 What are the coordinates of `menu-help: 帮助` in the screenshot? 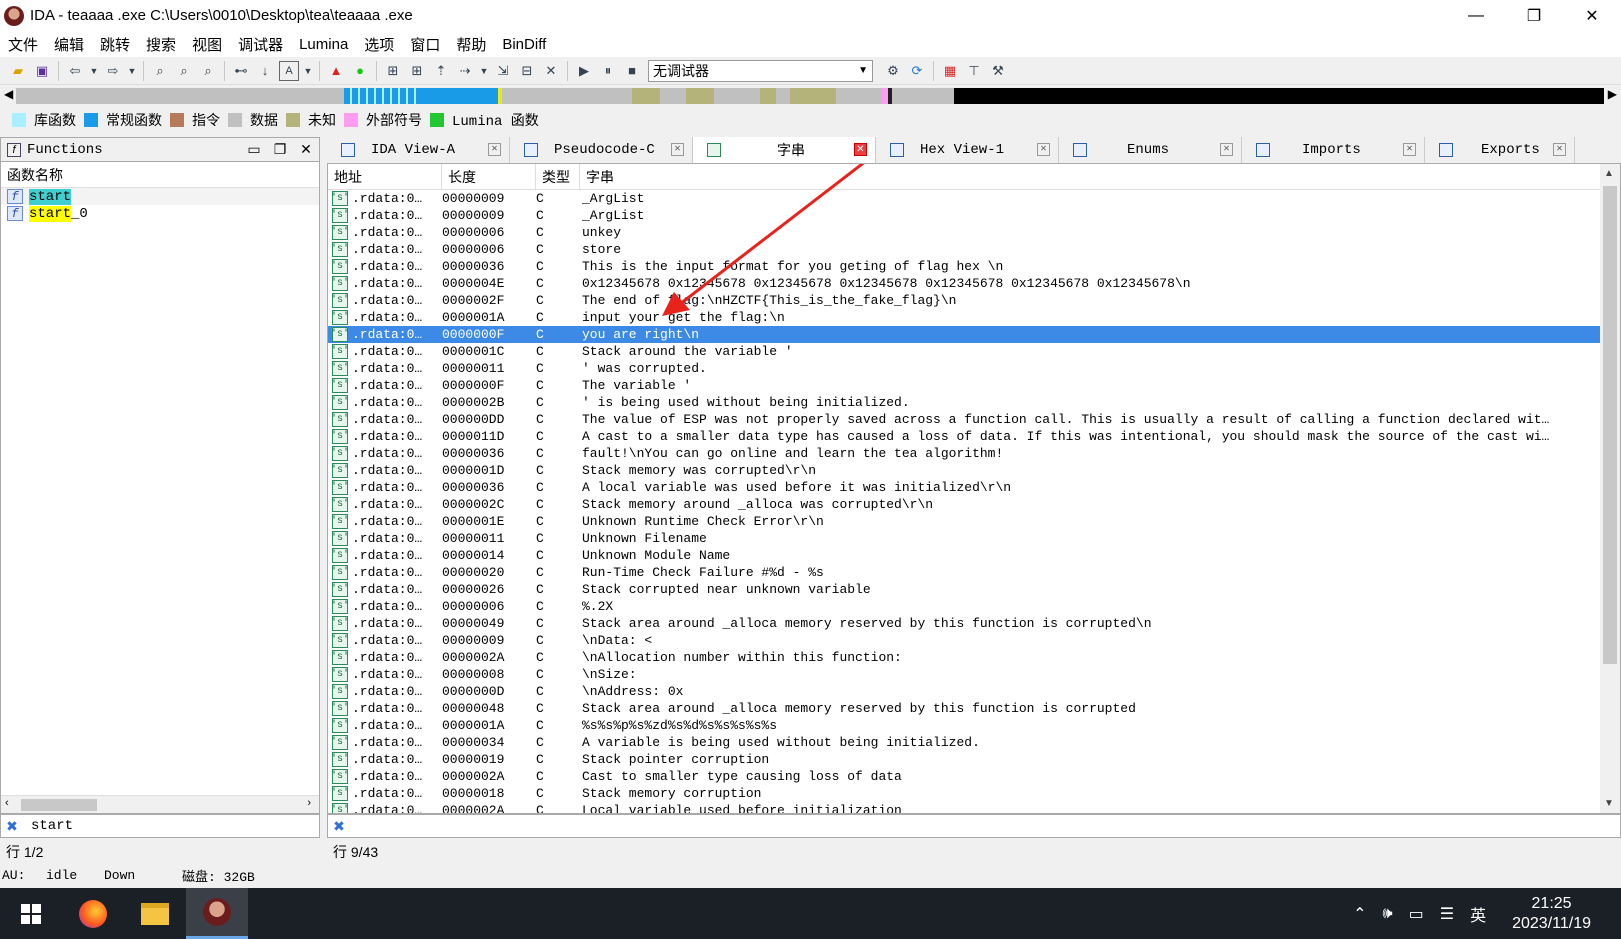 It's located at (471, 44).